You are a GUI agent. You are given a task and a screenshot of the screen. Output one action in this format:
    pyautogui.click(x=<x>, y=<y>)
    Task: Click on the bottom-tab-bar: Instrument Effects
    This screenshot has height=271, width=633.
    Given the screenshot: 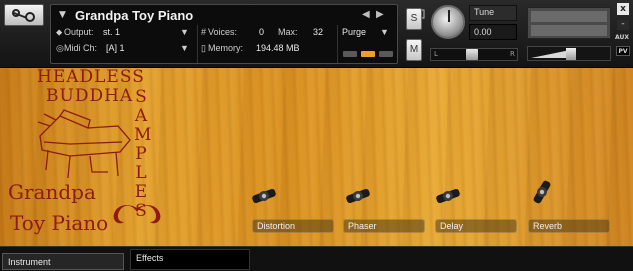 What is the action you would take?
    pyautogui.click(x=316, y=258)
    